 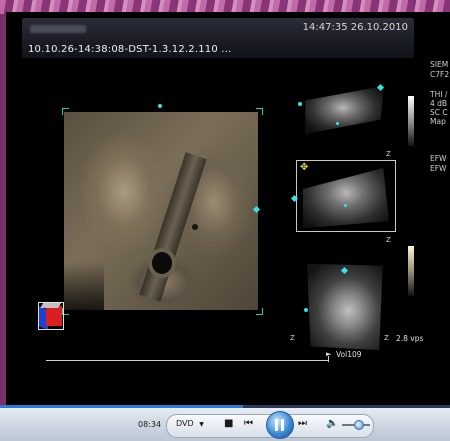 I want to click on baseline-tick, so click(x=328, y=359).